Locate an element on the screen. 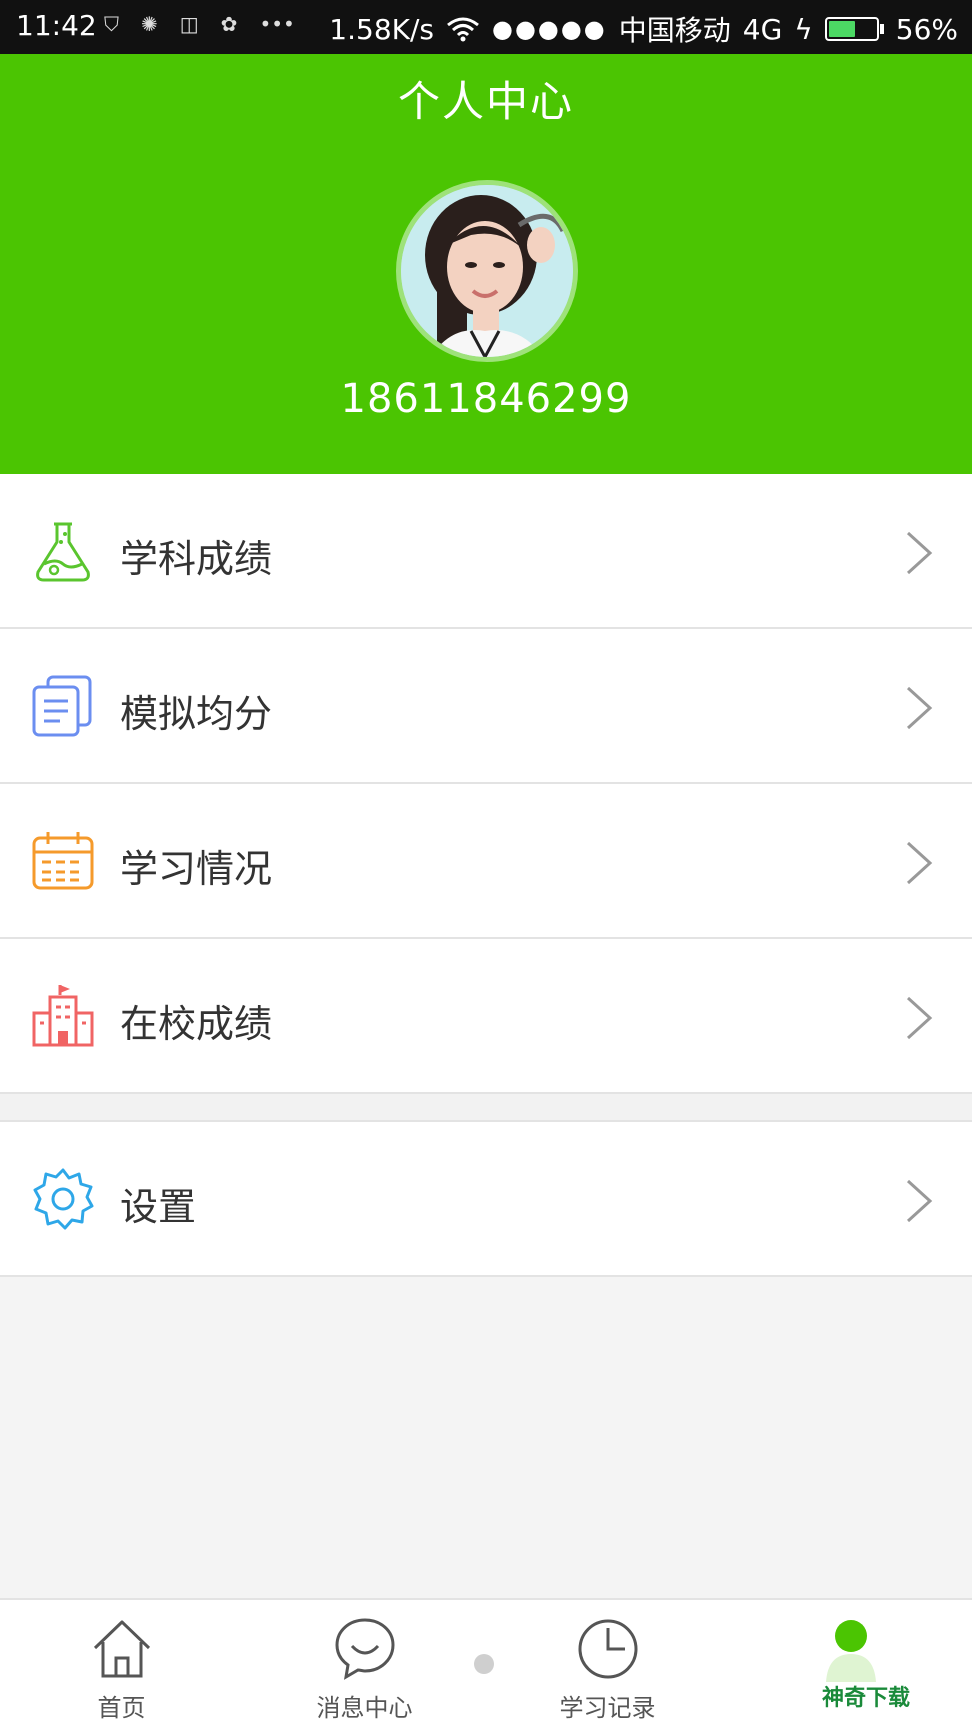  tab-messages: 消息中心 is located at coordinates (364, 1664).